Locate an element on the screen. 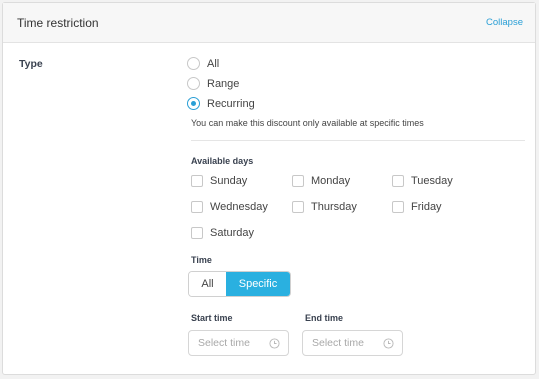 Image resolution: width=539 pixels, height=379 pixels. time-label: Time is located at coordinates (201, 260).